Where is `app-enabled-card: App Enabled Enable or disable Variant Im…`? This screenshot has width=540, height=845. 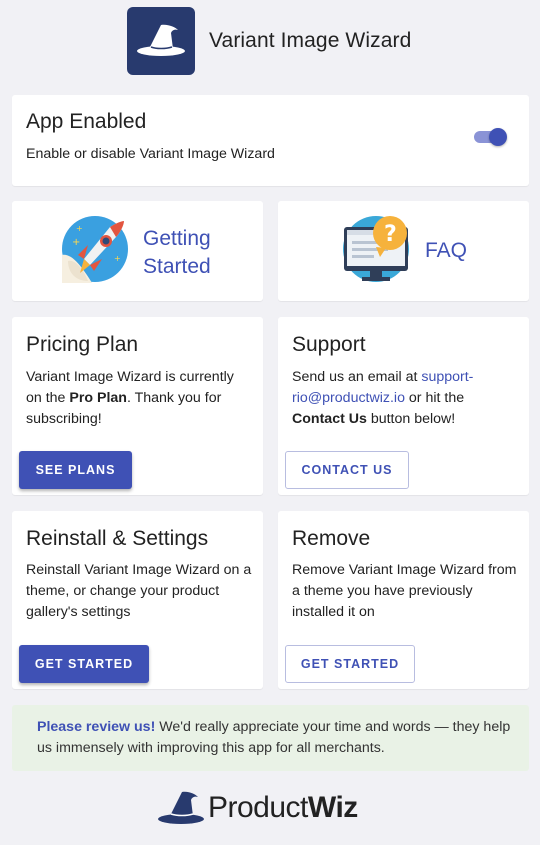
app-enabled-card: App Enabled Enable or disable Variant Im… is located at coordinates (270, 140).